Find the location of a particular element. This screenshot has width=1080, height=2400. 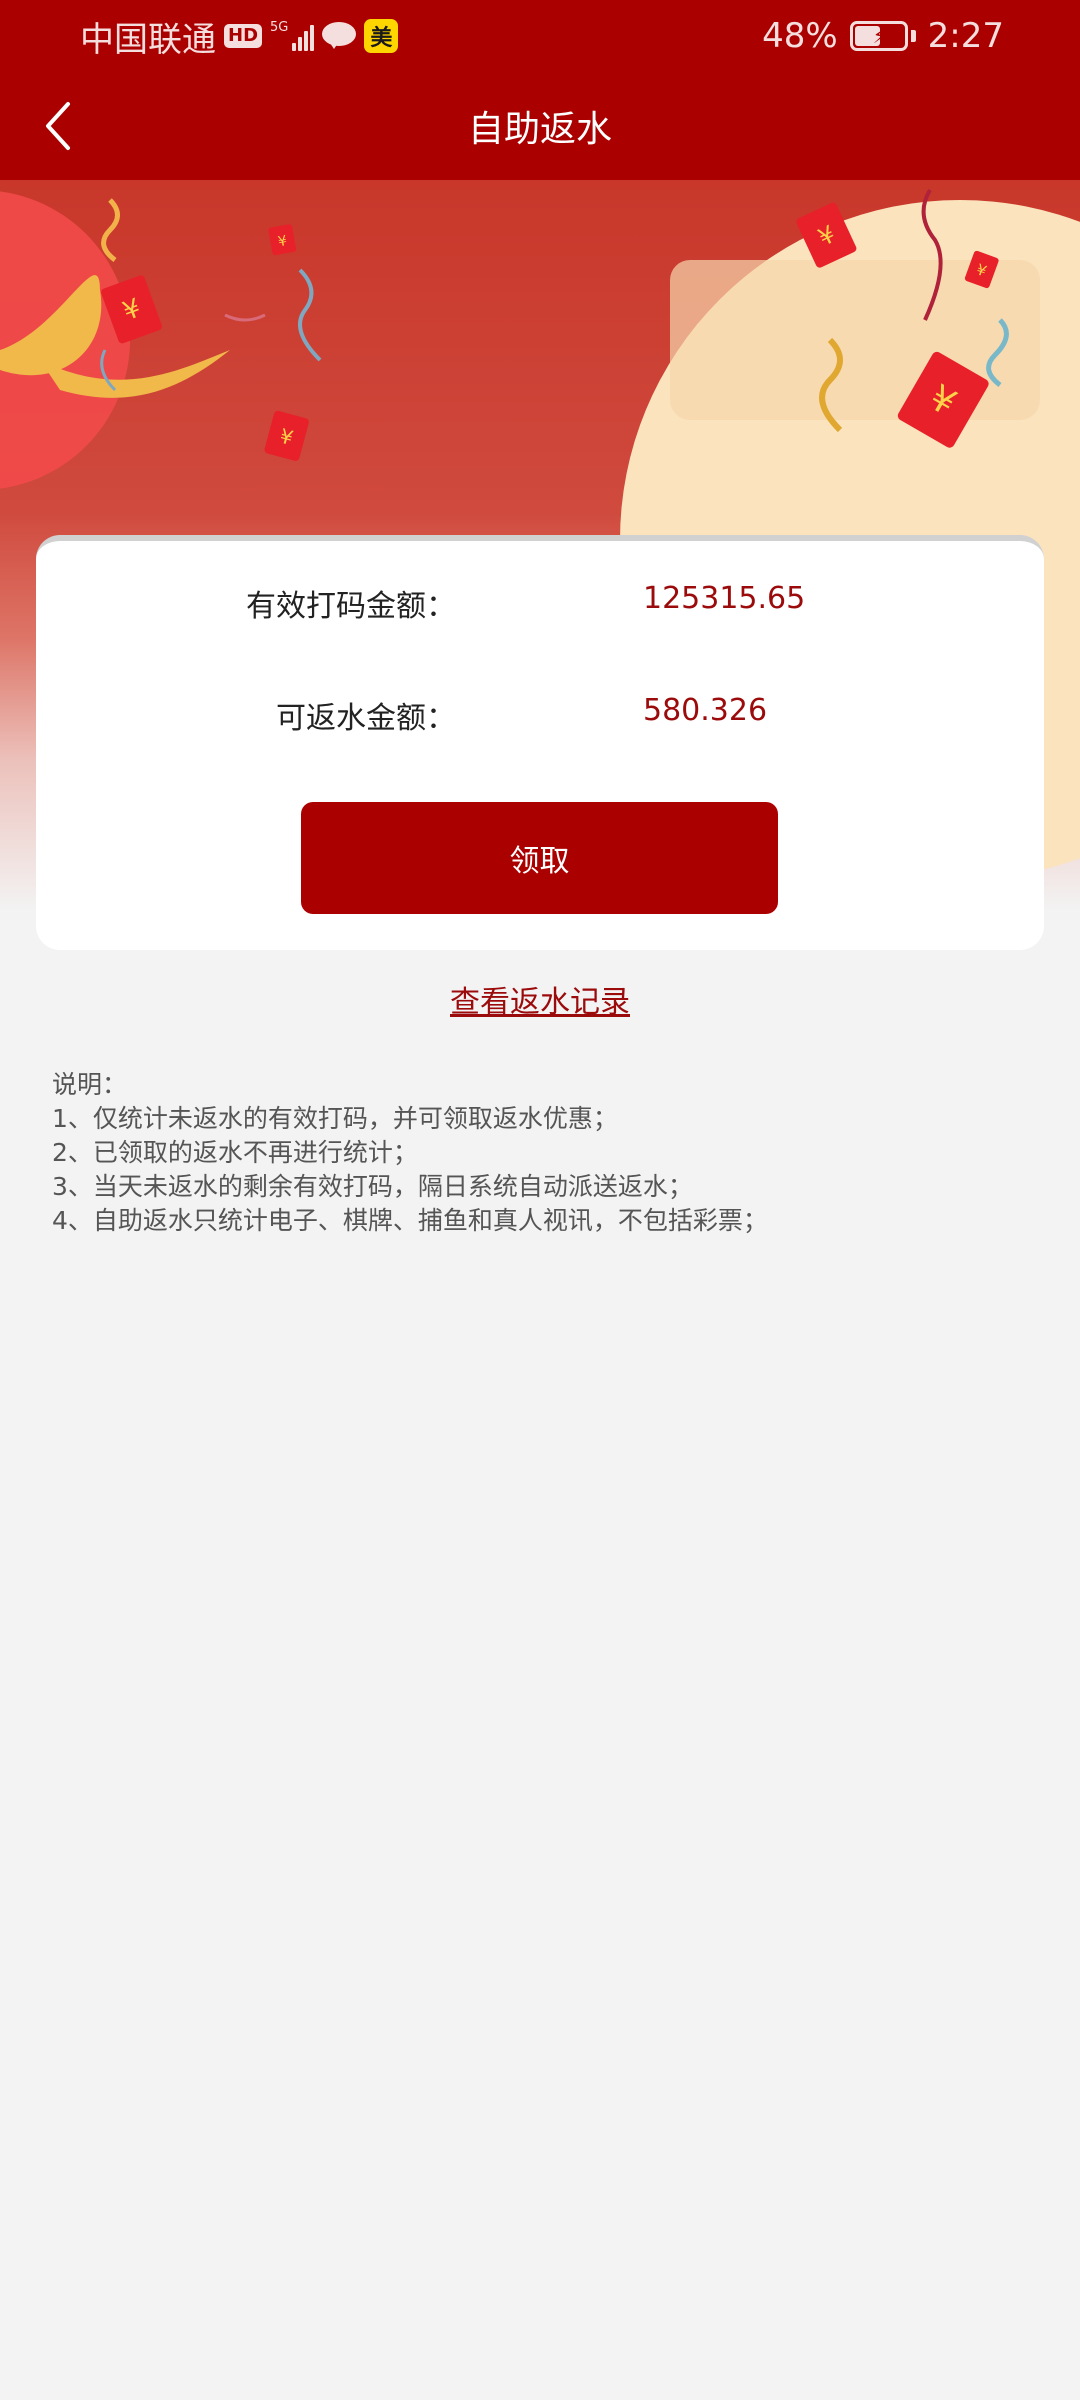

meituan-icon: 美 is located at coordinates (381, 36).